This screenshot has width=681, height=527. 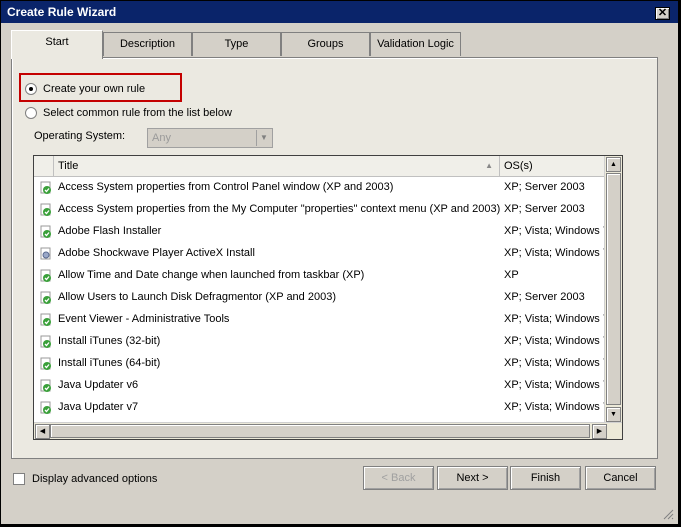 I want to click on tab-start: Start, so click(x=57, y=44).